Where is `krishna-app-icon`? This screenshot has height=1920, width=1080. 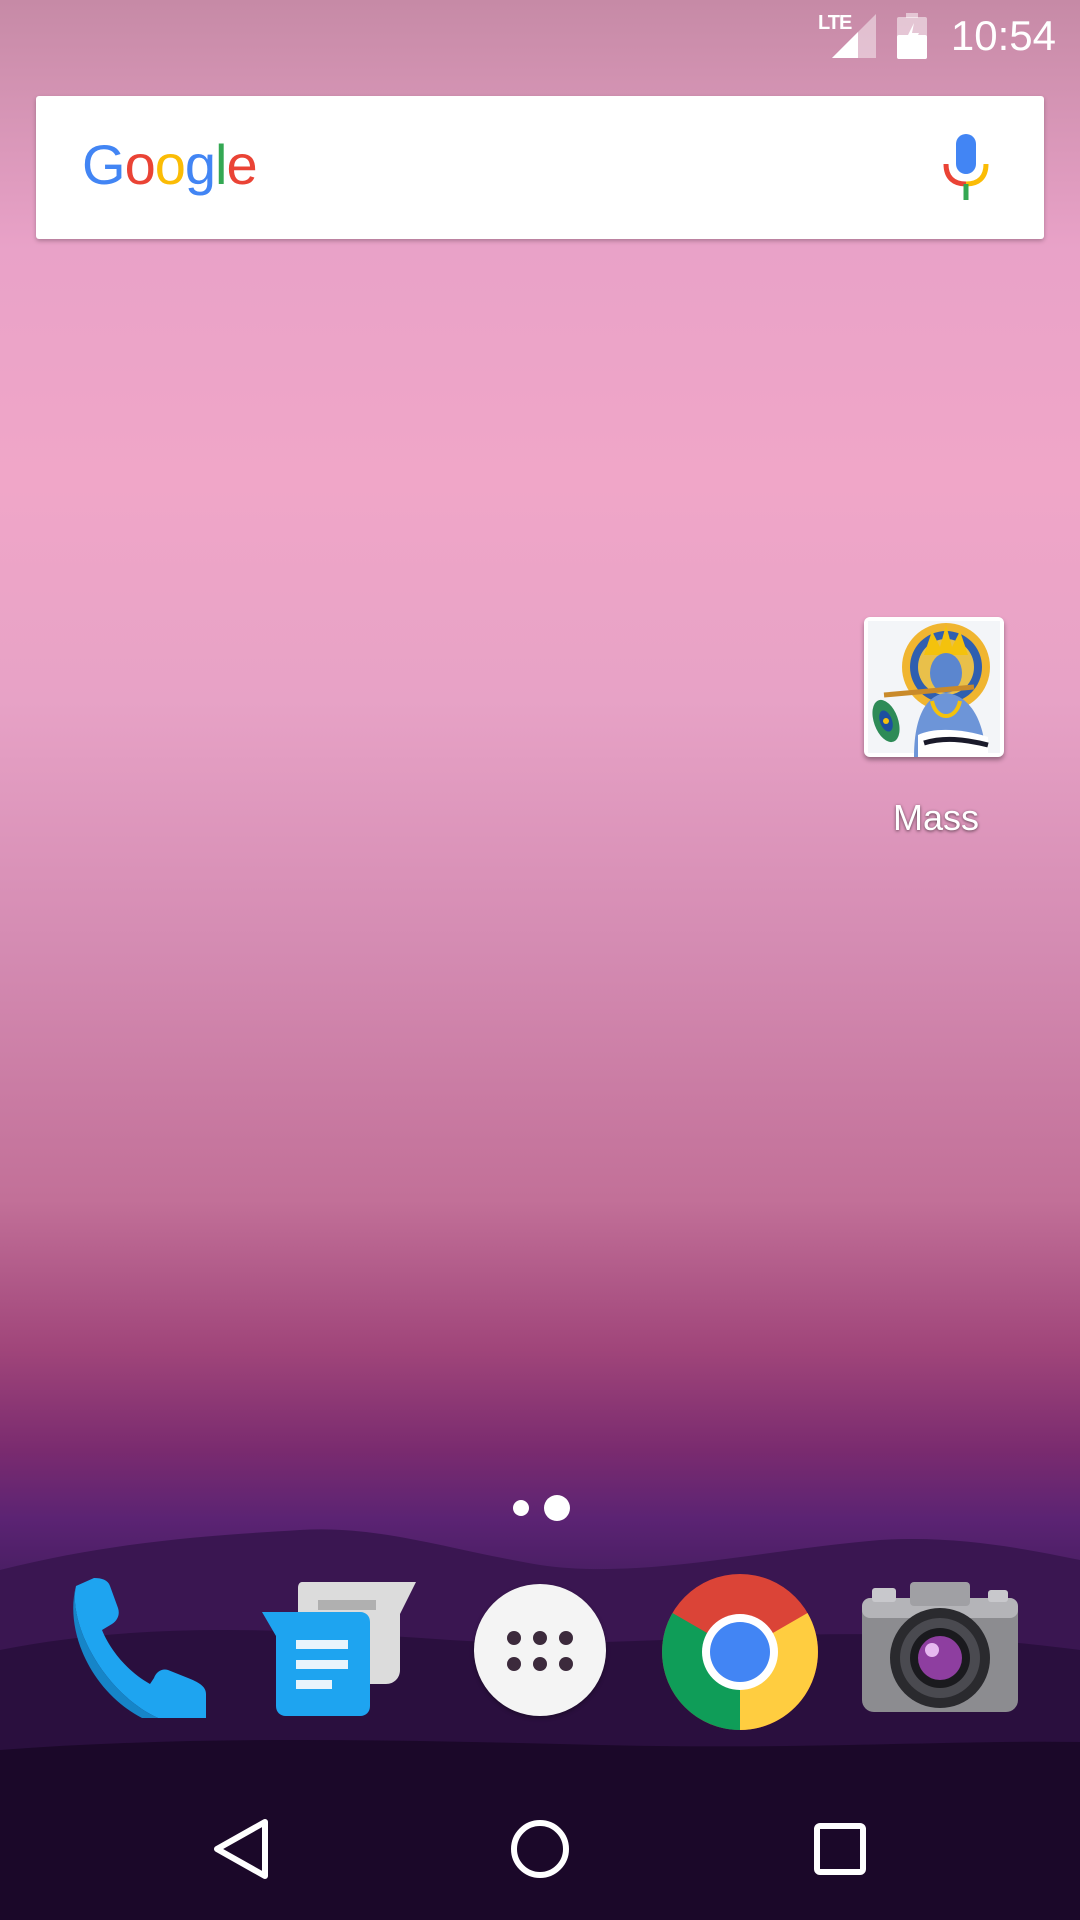
krishna-app-icon is located at coordinates (934, 687).